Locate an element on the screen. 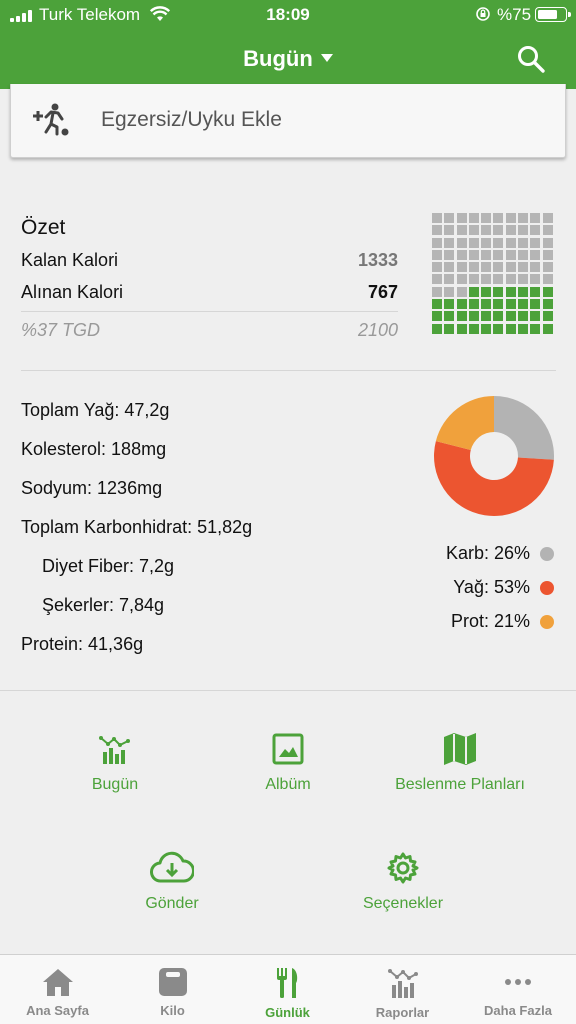 Image resolution: width=576 pixels, height=1024 pixels. nutrient-protein: Protein: 41,36g is located at coordinates (82, 644).